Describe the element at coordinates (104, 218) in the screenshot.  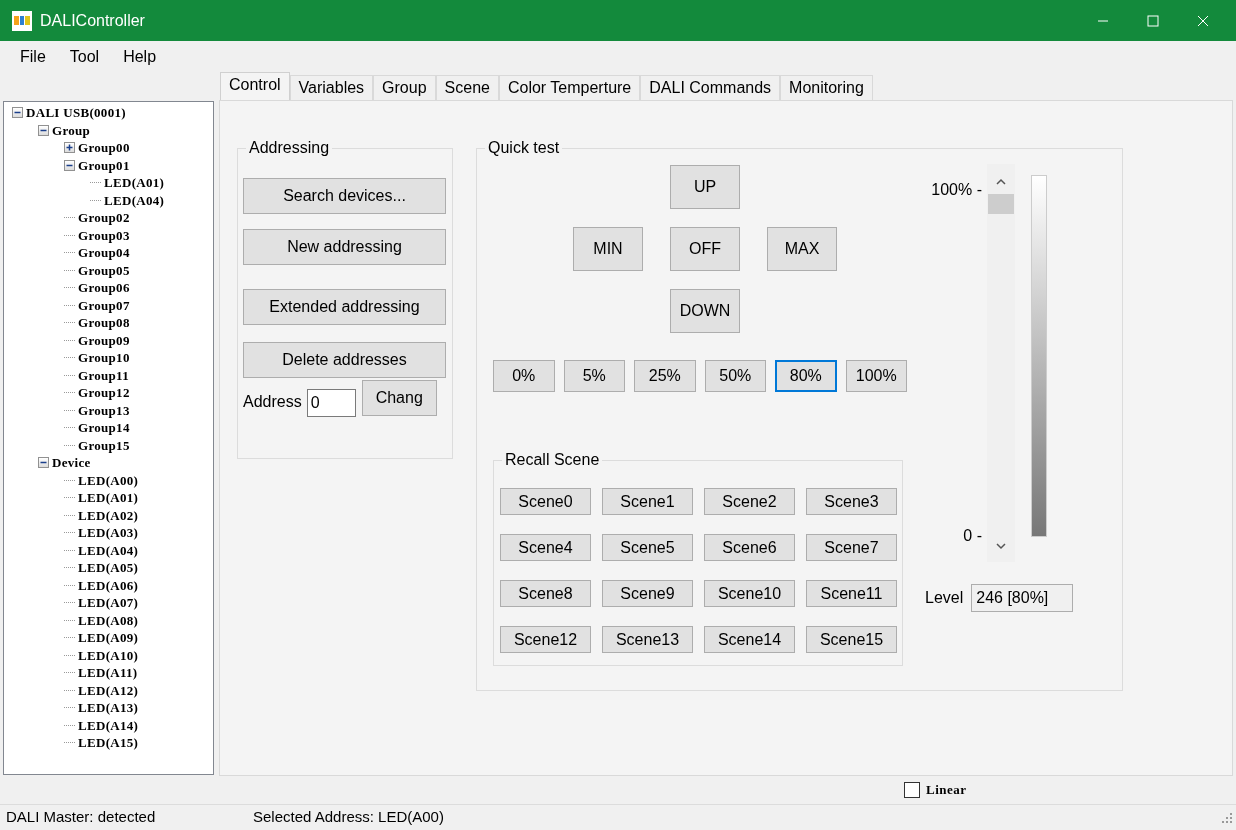
I see `tree-item: Group02` at that location.